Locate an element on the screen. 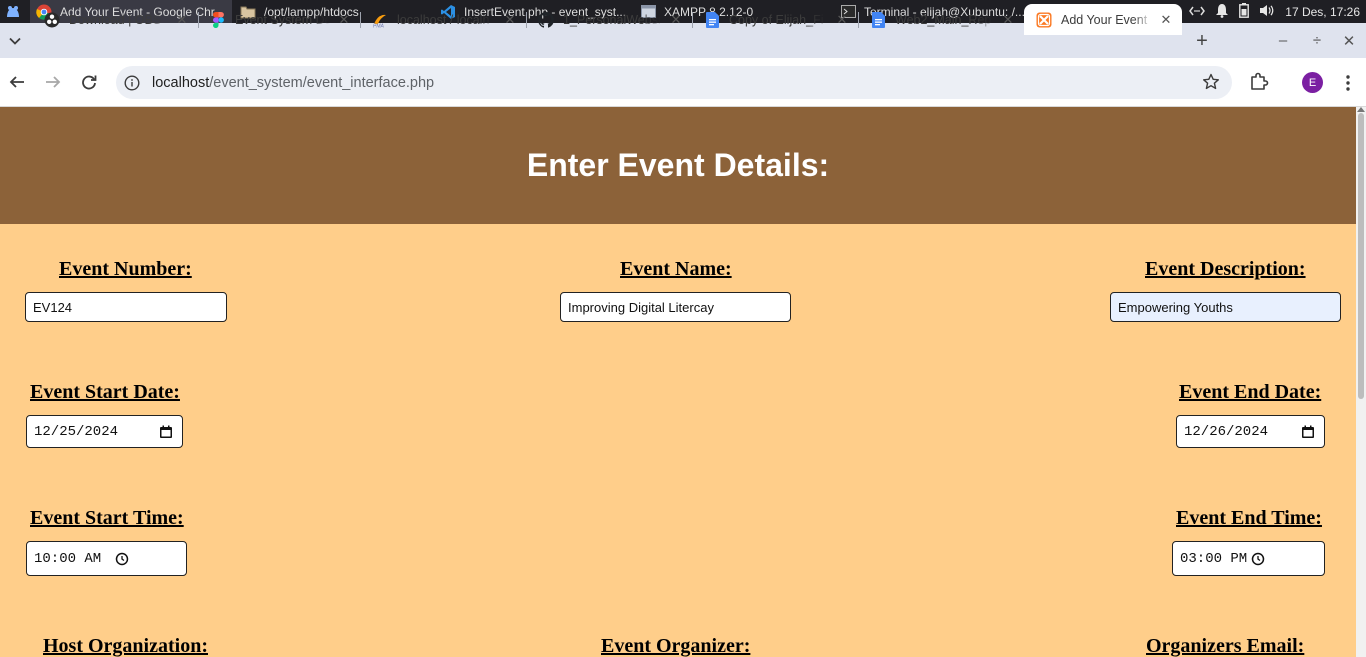 This screenshot has width=1366, height=657. svg-text: PMA is located at coordinates (379, 25).